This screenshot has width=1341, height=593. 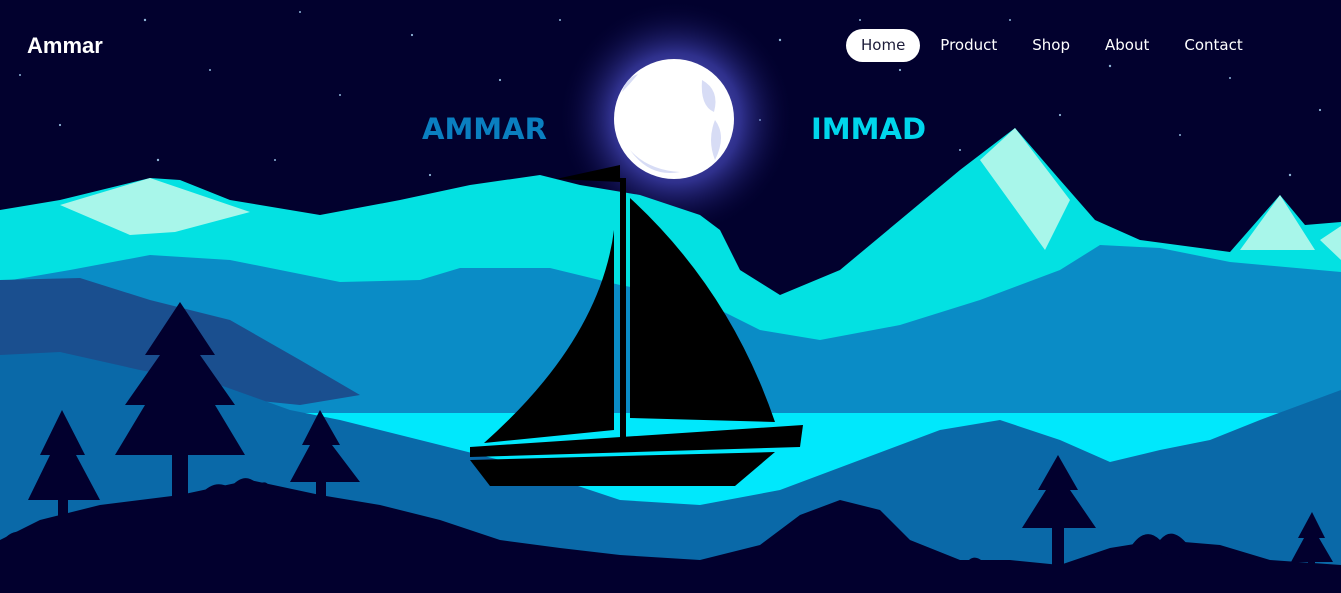 I want to click on main-nav: Home Product Shop About Contact, so click(x=1054, y=45).